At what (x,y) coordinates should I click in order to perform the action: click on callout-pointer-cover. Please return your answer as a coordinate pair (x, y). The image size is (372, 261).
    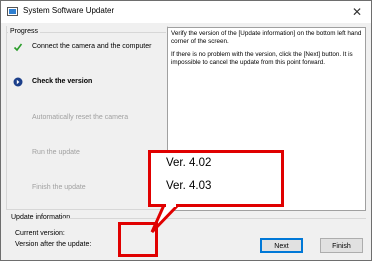
    Looking at the image, I should click on (171, 205).